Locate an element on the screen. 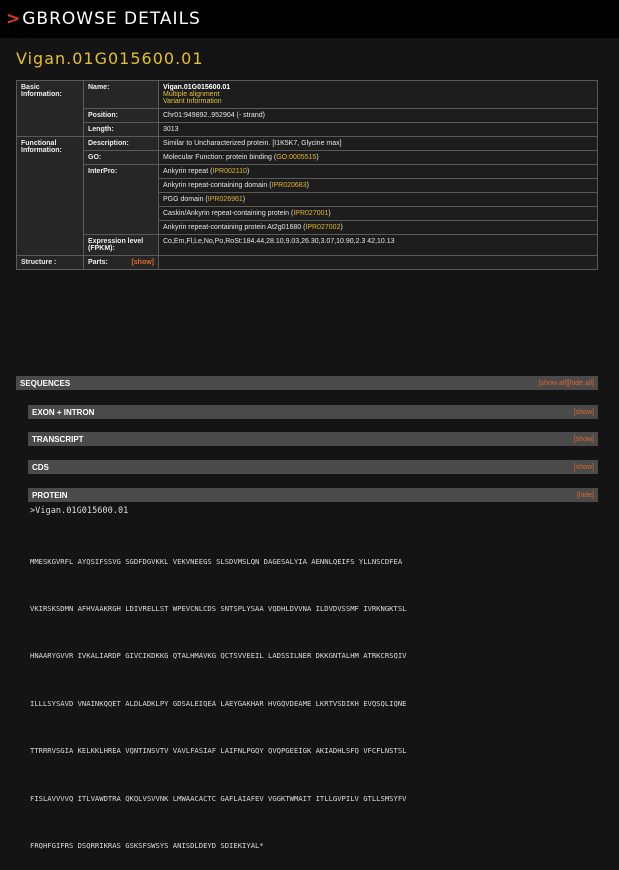 The height and width of the screenshot is (870, 619). transcript-show-link: [show] is located at coordinates (584, 439).